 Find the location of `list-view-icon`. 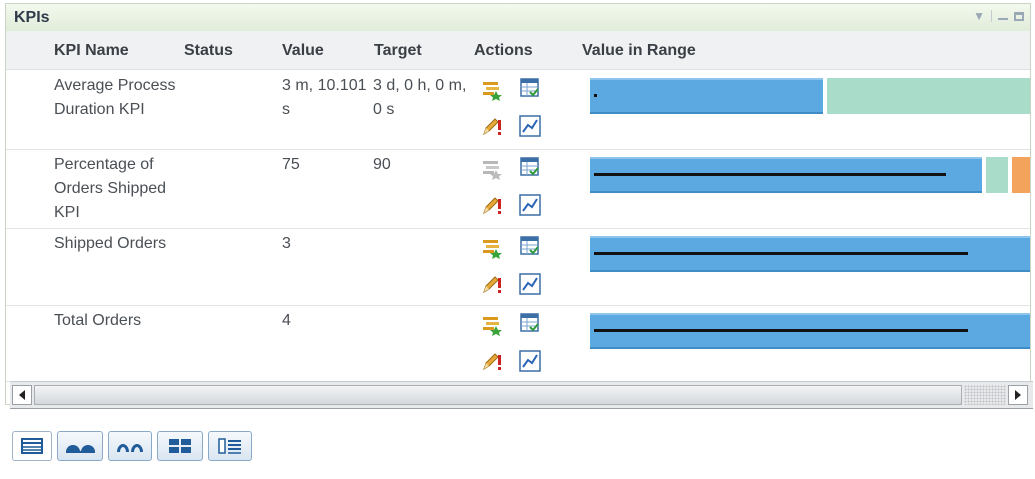

list-view-icon is located at coordinates (229, 446).